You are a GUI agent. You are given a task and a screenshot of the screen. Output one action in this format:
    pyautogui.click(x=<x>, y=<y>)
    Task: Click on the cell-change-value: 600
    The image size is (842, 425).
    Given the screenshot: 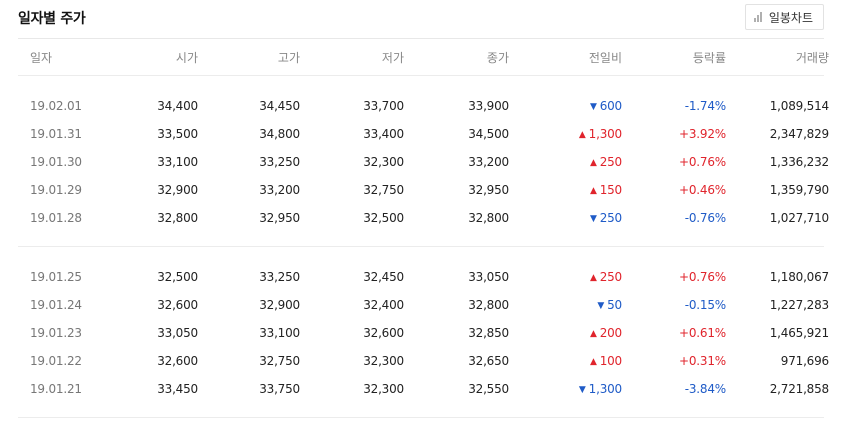 What is the action you would take?
    pyautogui.click(x=611, y=106)
    